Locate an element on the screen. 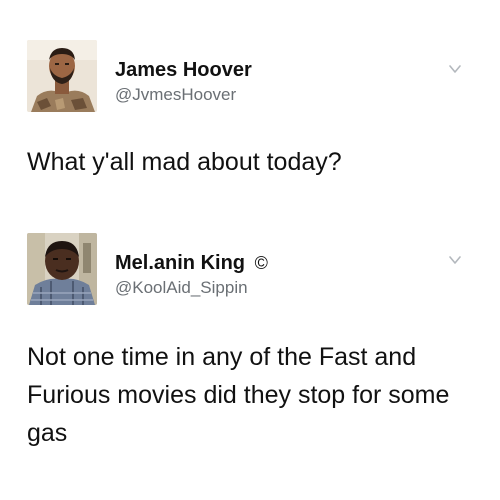  copyright-symbol: © is located at coordinates (261, 263).